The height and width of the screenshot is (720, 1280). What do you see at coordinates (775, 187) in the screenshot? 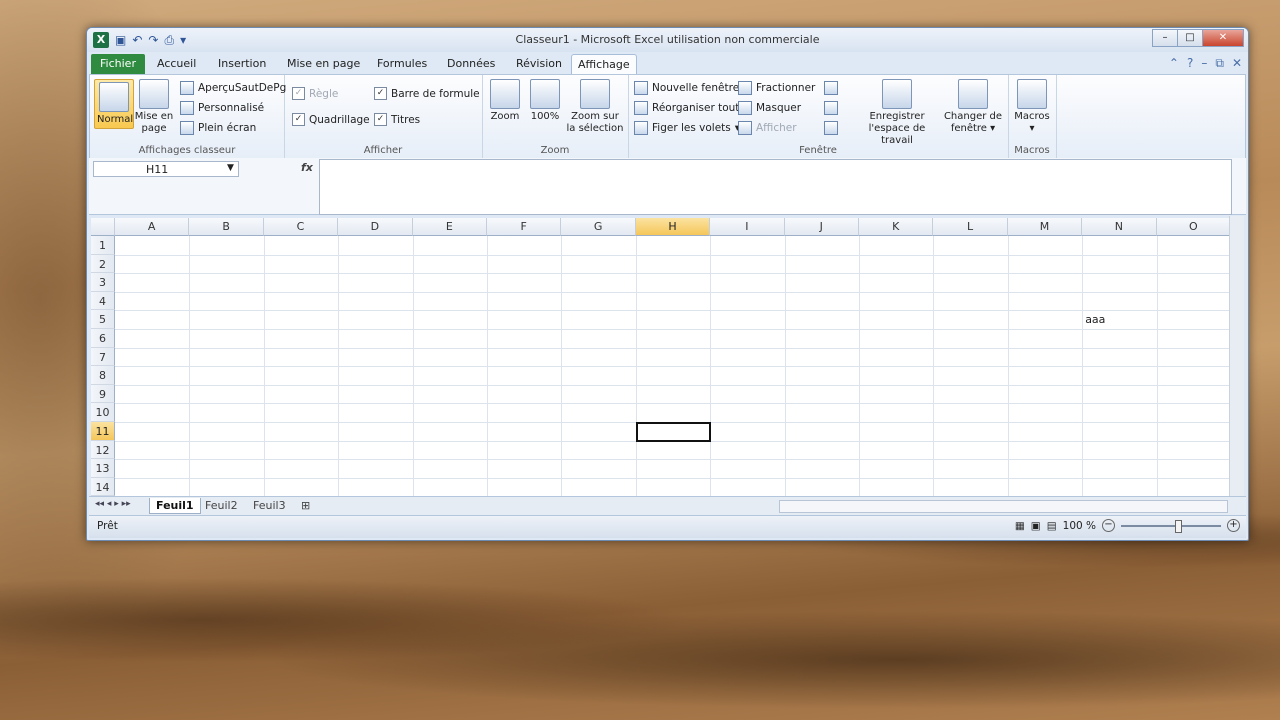
I see `formula-input` at bounding box center [775, 187].